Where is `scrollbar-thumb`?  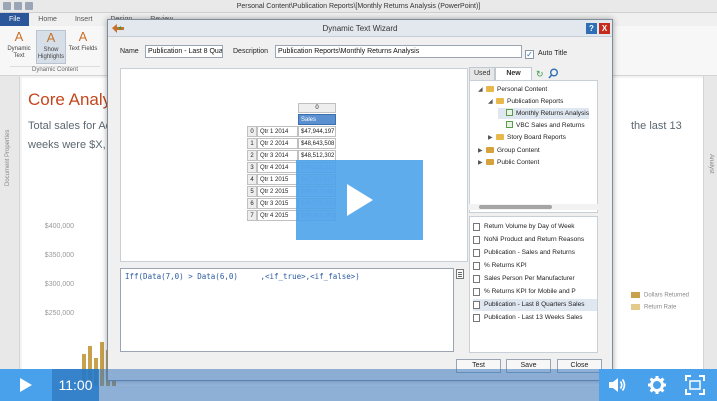 scrollbar-thumb is located at coordinates (515, 207).